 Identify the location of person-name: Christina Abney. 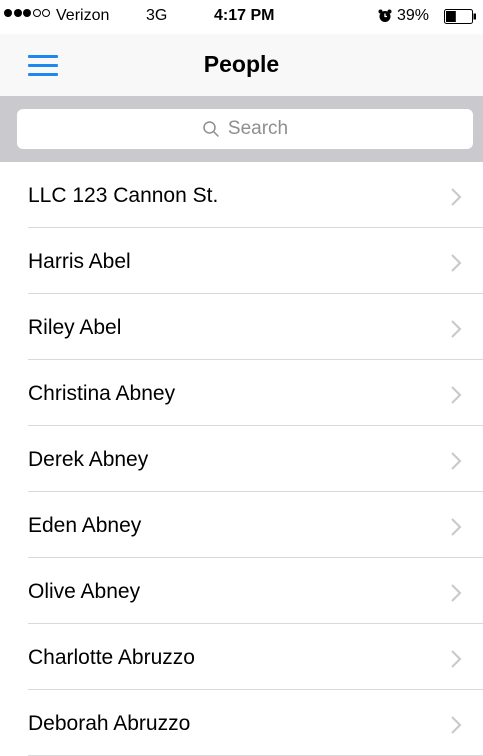
(102, 393).